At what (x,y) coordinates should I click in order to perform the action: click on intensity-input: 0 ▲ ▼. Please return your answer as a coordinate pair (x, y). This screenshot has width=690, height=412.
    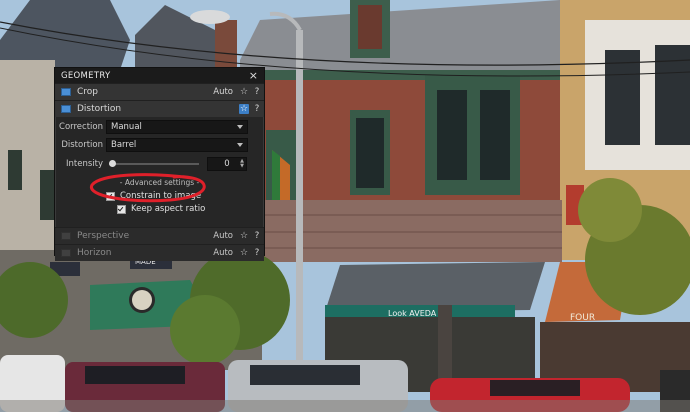
    Looking at the image, I should click on (227, 164).